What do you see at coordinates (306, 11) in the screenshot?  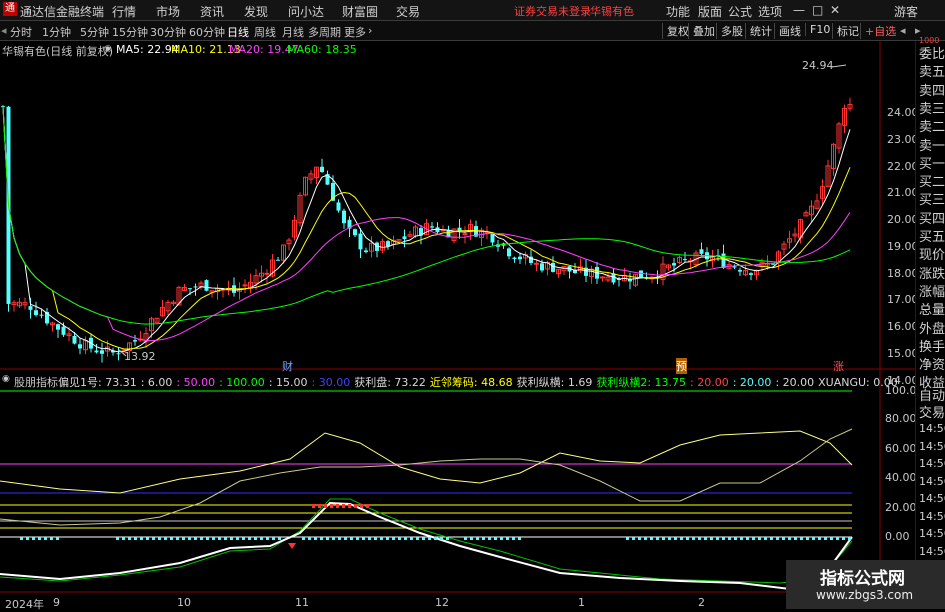 I see `menu-ask: 问小达` at bounding box center [306, 11].